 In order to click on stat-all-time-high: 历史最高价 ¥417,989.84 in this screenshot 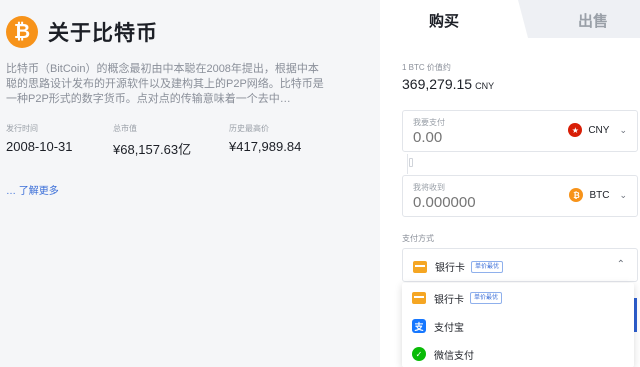, I will do `click(265, 140)`.